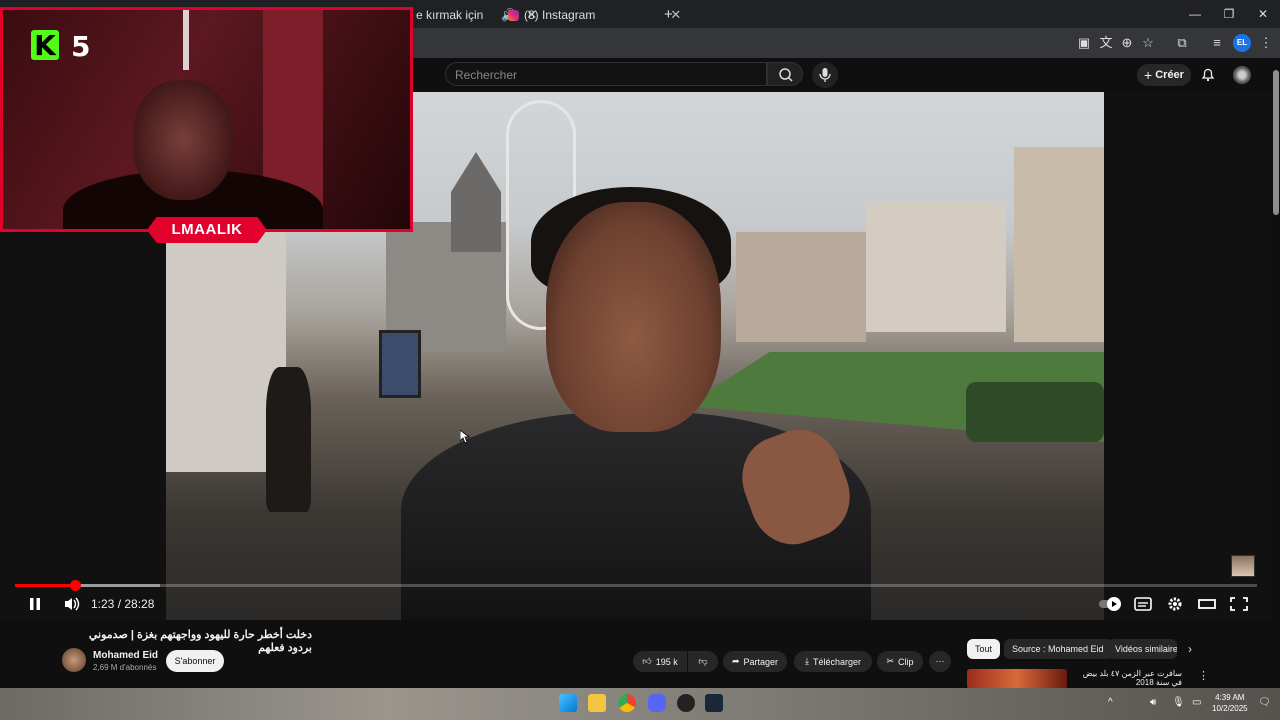 The width and height of the screenshot is (1280, 720). I want to click on account-avatar, so click(1242, 75).